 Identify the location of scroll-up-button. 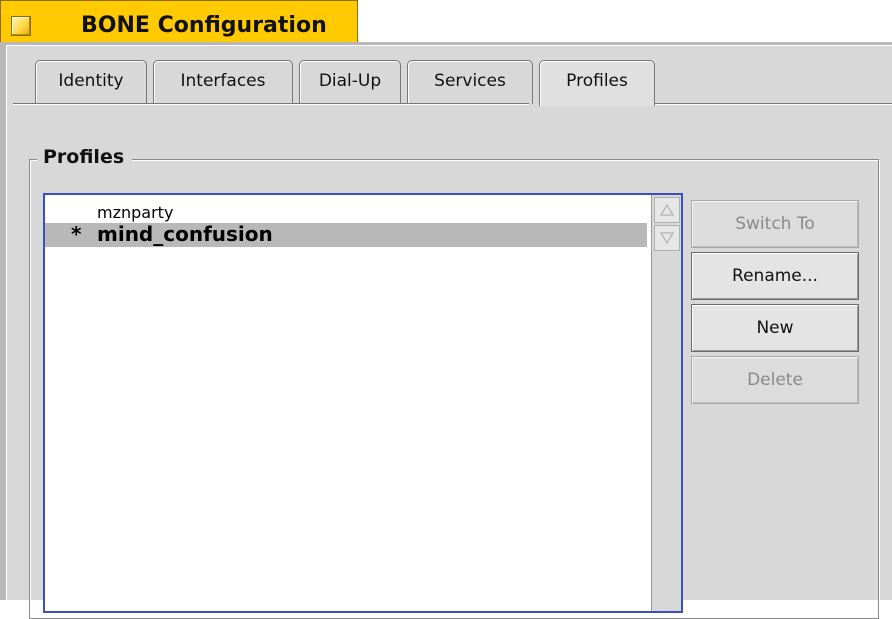
(667, 210).